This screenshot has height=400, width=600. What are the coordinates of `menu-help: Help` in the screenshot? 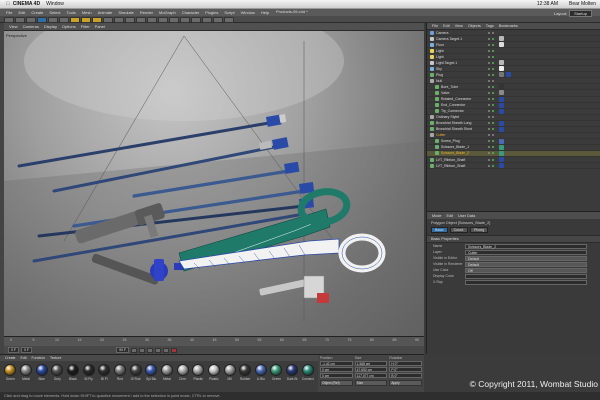 It's located at (265, 12).